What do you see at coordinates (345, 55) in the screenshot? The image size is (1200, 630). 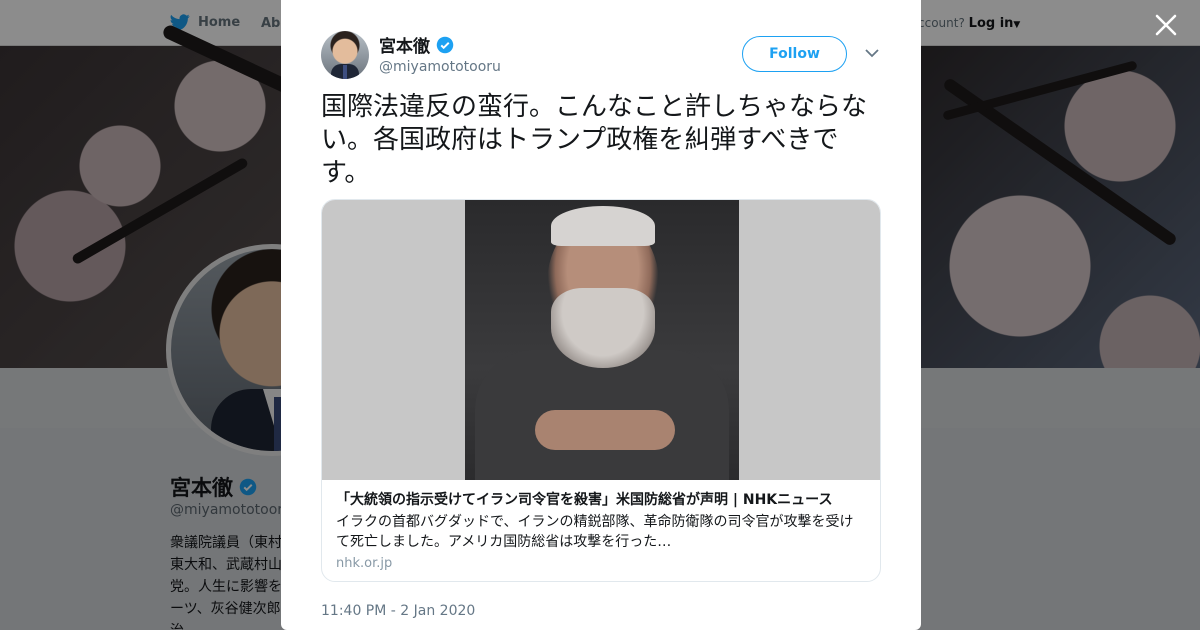 I see `author-avatar` at bounding box center [345, 55].